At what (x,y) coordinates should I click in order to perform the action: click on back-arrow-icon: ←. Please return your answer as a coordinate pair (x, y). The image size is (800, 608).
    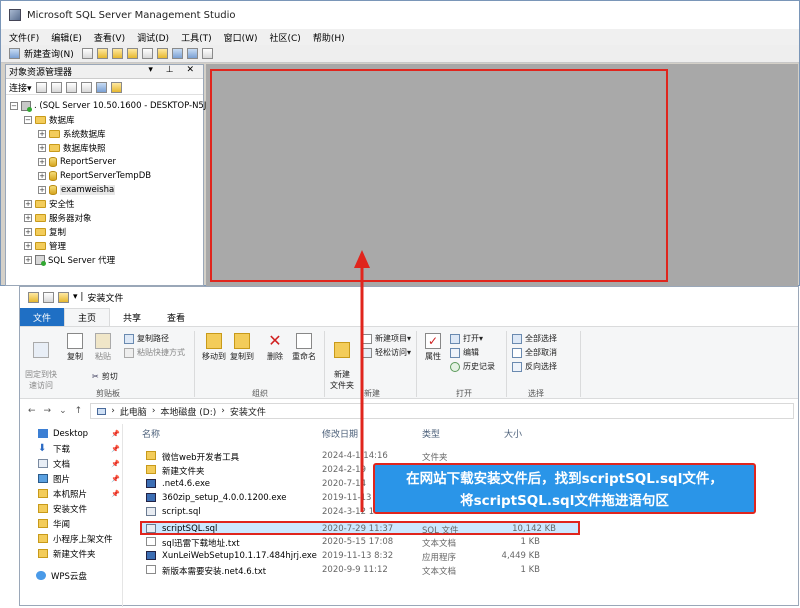
    Looking at the image, I should click on (32, 411).